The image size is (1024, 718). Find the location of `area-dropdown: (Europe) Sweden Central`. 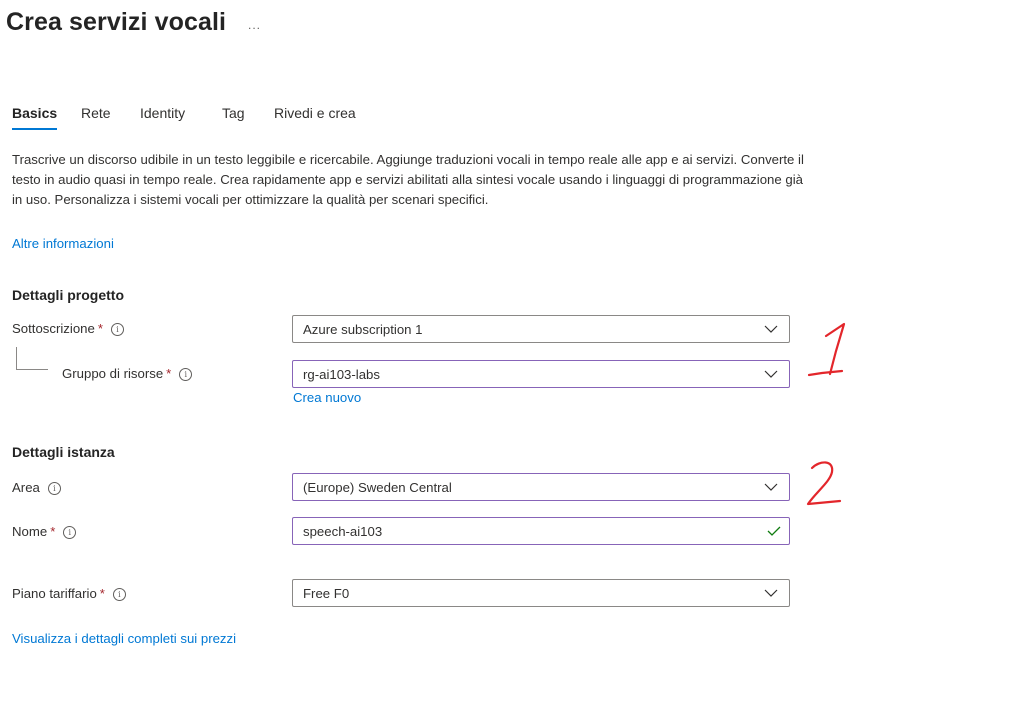

area-dropdown: (Europe) Sweden Central is located at coordinates (541, 487).